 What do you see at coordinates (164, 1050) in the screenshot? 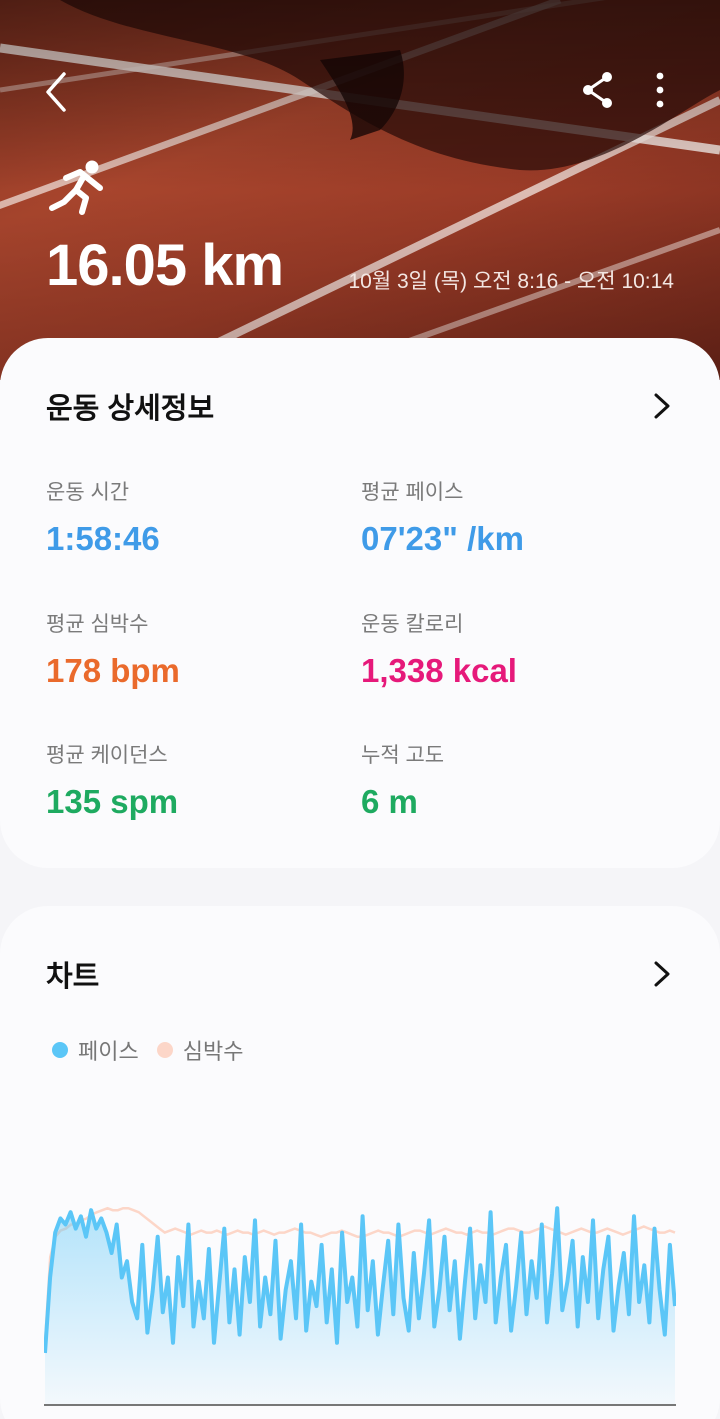
I see `legend-dot-heart-rate` at bounding box center [164, 1050].